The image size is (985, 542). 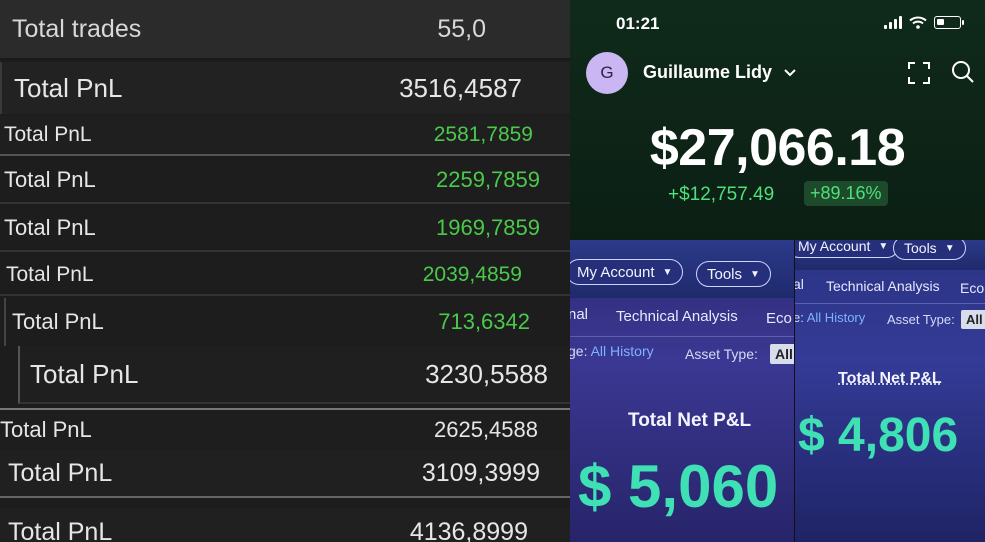 I want to click on row-value: 3109,3999, so click(x=480, y=472).